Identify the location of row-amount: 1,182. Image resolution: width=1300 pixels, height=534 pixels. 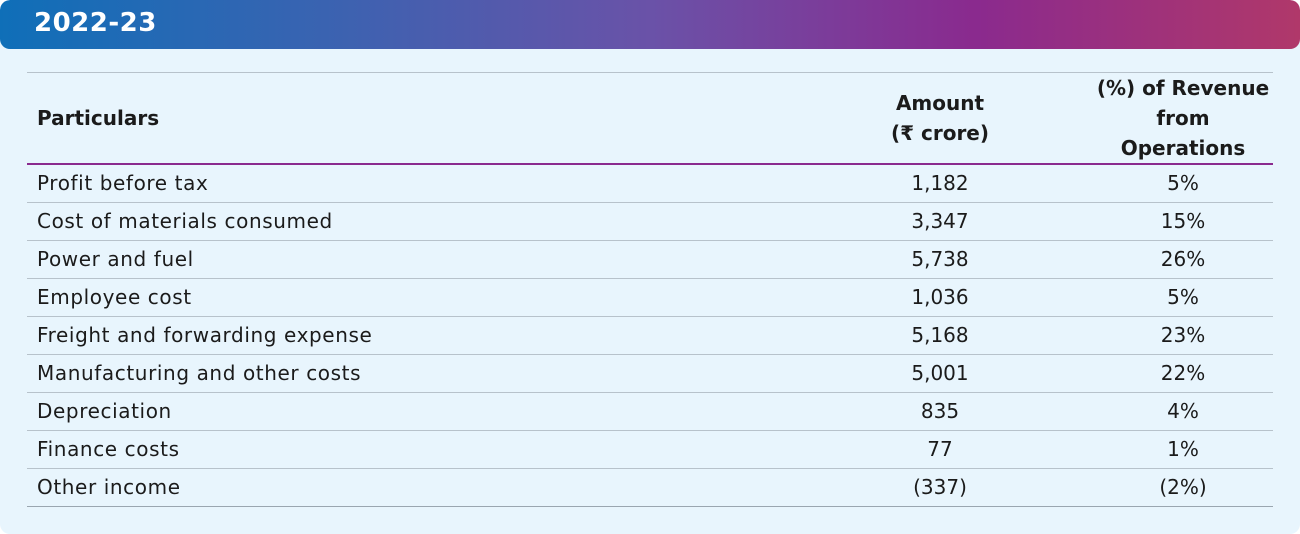
(940, 183).